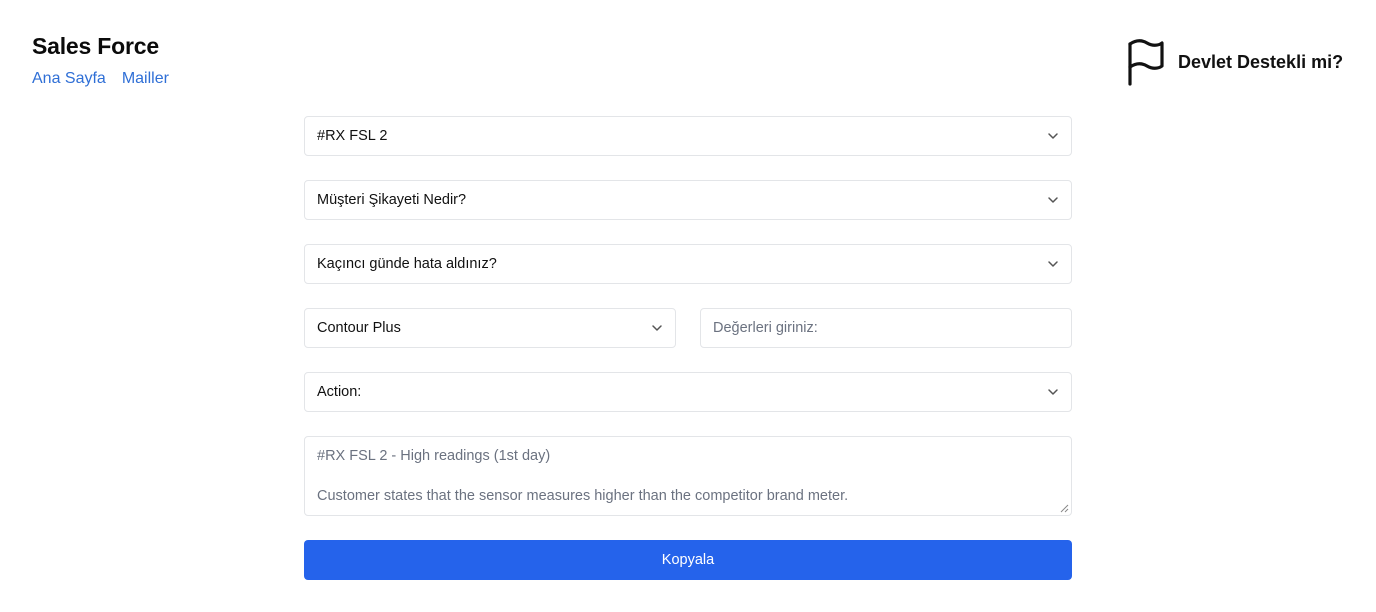  Describe the element at coordinates (339, 392) in the screenshot. I see `action-select-value: Action:` at that location.